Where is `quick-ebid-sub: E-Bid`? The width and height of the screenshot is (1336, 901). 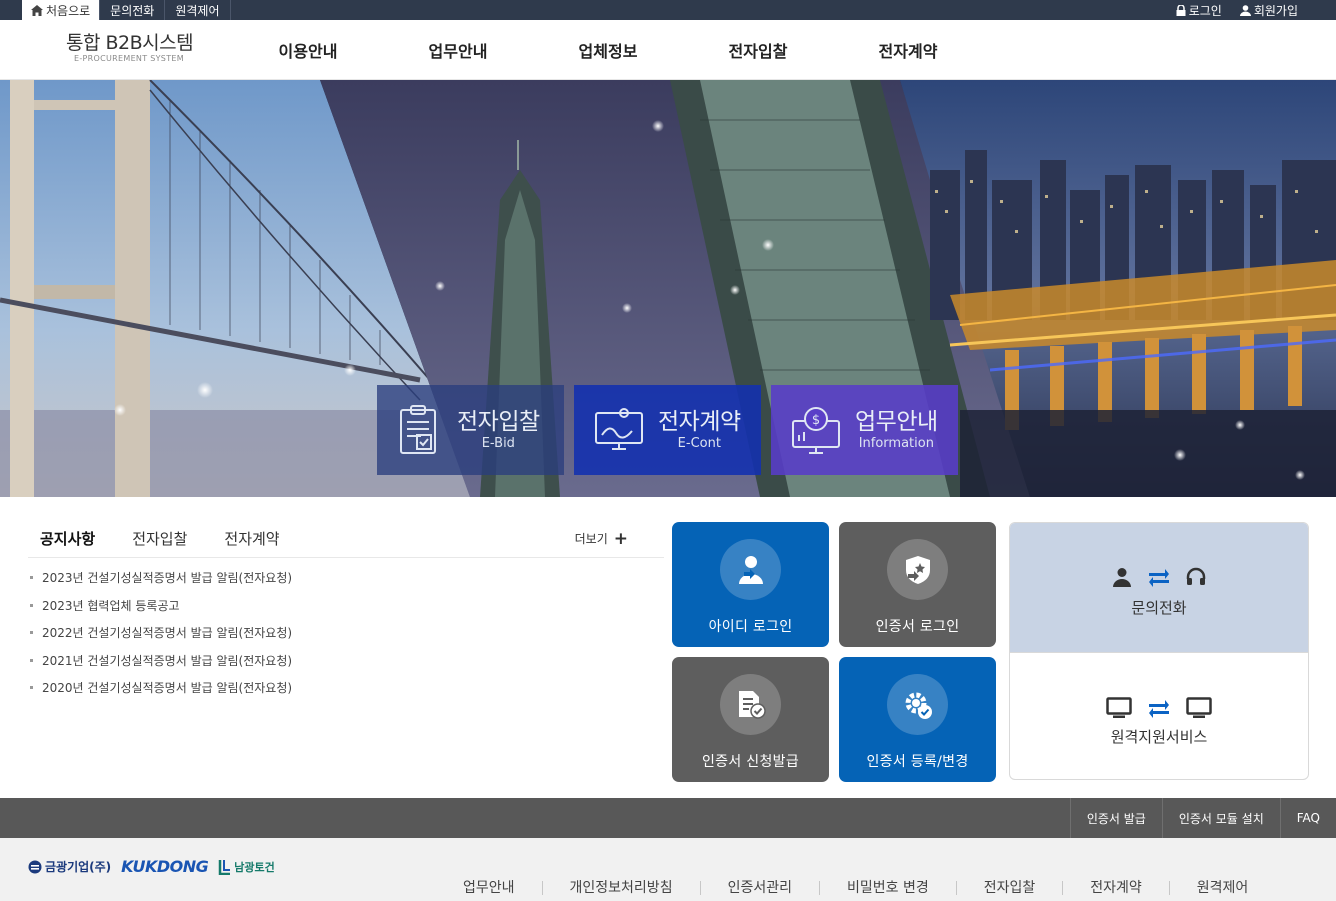 quick-ebid-sub: E-Bid is located at coordinates (498, 443).